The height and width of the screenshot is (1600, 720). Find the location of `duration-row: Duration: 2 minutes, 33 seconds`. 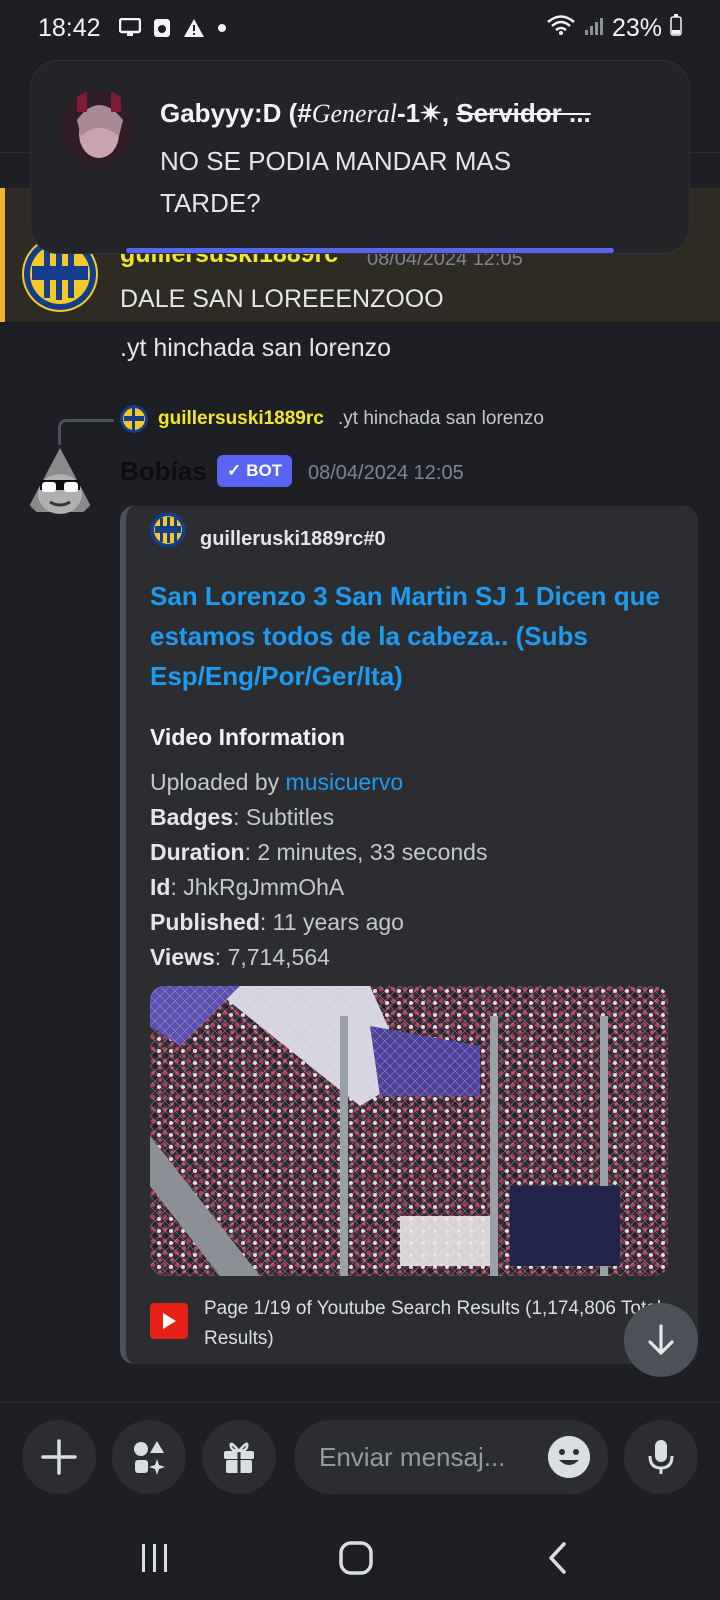

duration-row: Duration: 2 minutes, 33 seconds is located at coordinates (318, 852).